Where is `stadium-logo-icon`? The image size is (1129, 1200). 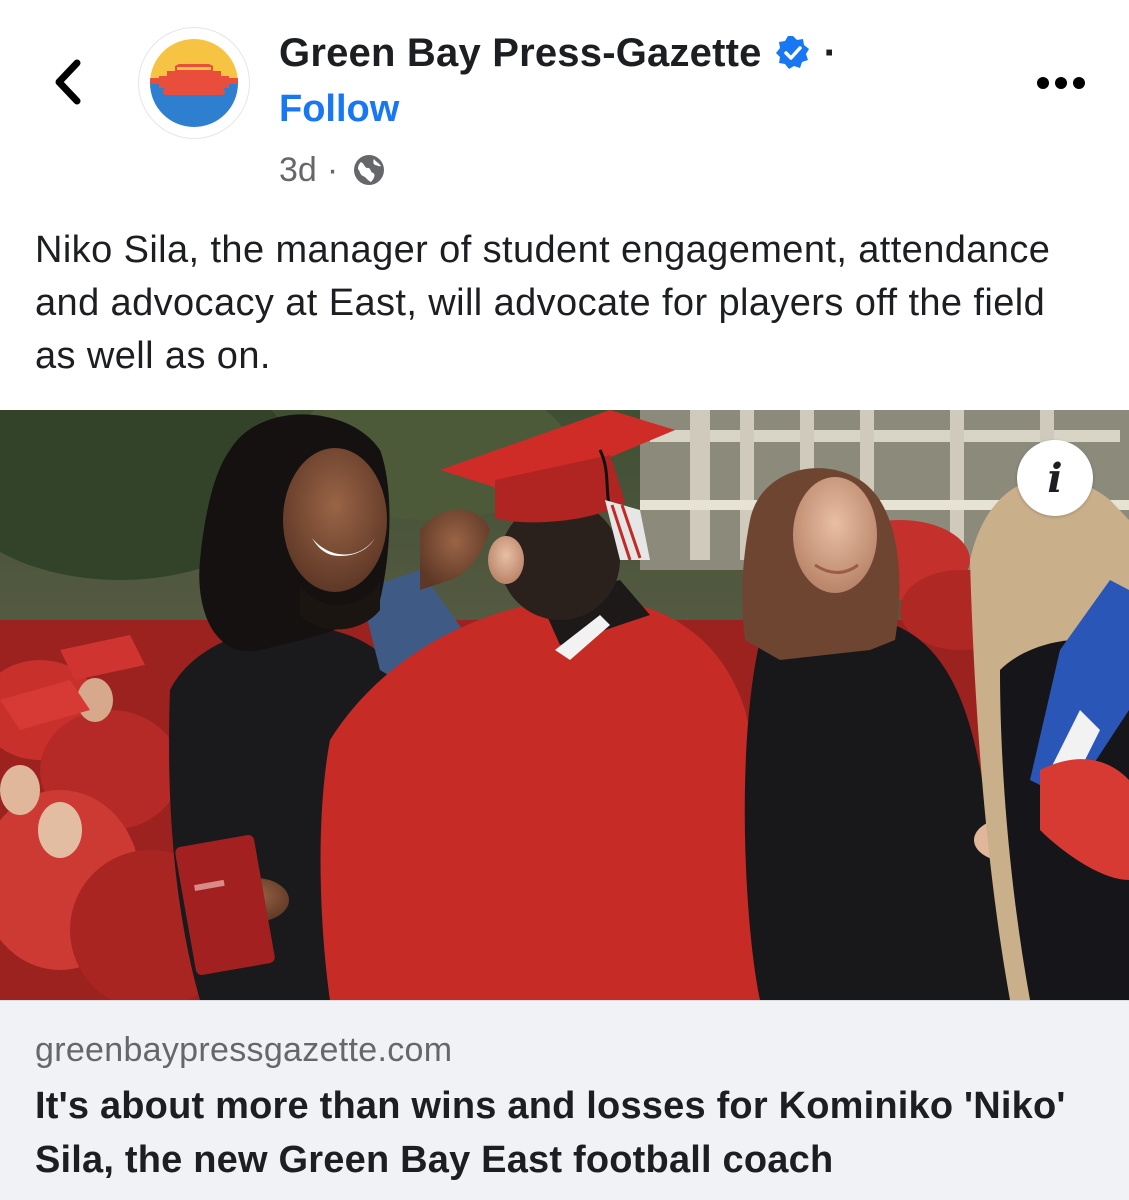 stadium-logo-icon is located at coordinates (194, 83).